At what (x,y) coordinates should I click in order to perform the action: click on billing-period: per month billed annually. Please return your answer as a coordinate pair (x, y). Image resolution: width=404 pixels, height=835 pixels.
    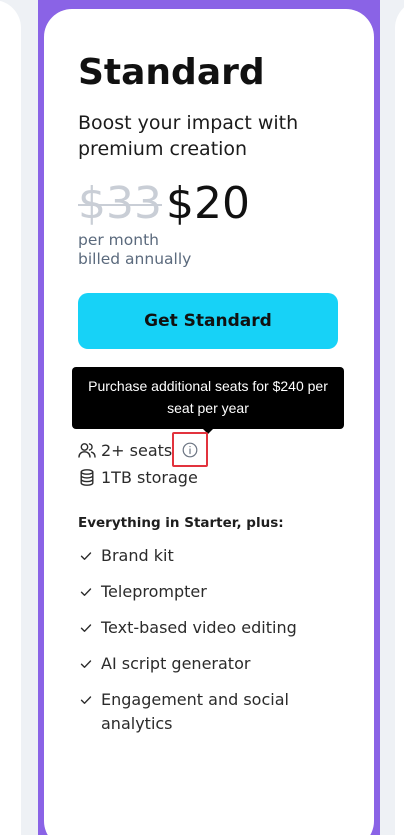
    Looking at the image, I should click on (134, 250).